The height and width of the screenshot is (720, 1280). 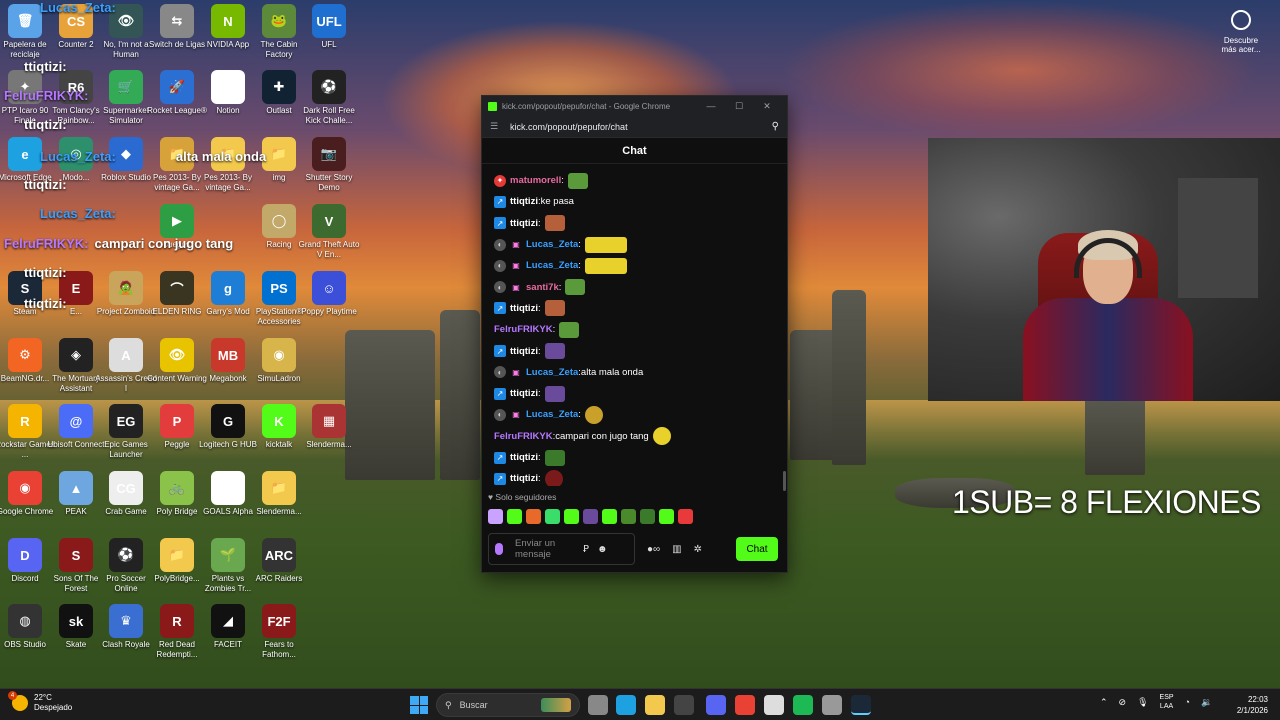 What do you see at coordinates (542, 287) in the screenshot?
I see `chat-username: santi7k` at bounding box center [542, 287].